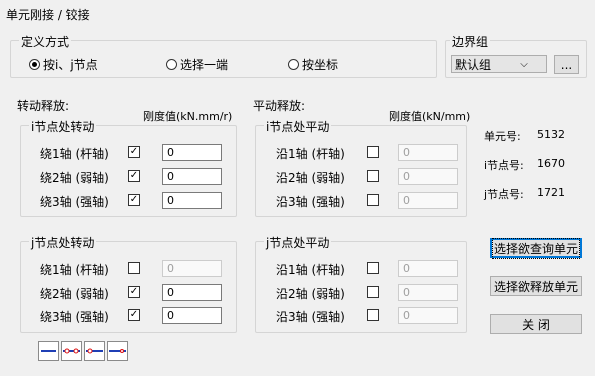  What do you see at coordinates (192, 176) in the screenshot?
I see `rot-i-axis2-stiffness-input: 0` at bounding box center [192, 176].